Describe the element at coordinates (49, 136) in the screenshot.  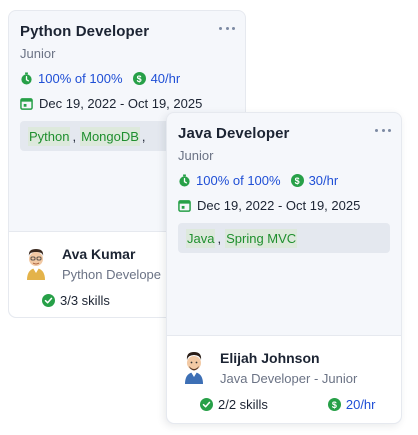
I see `skill-tag: Python` at that location.